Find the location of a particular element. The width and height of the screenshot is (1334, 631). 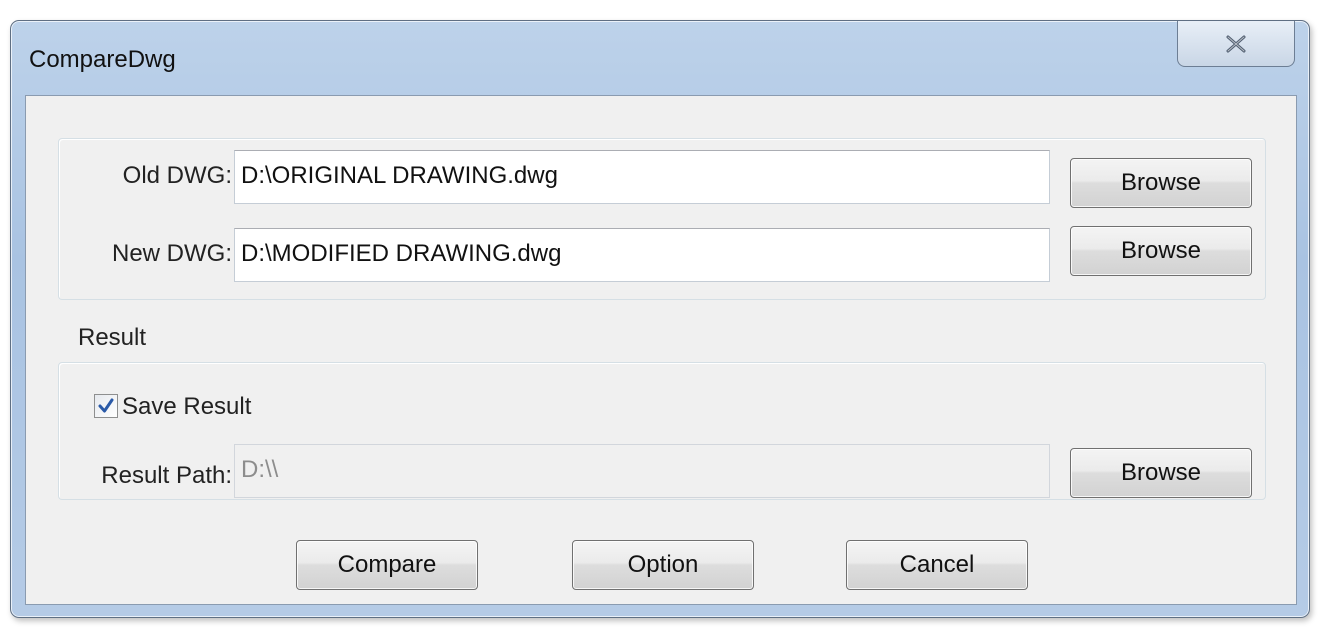

window-title: CompareDwg is located at coordinates (102, 59).